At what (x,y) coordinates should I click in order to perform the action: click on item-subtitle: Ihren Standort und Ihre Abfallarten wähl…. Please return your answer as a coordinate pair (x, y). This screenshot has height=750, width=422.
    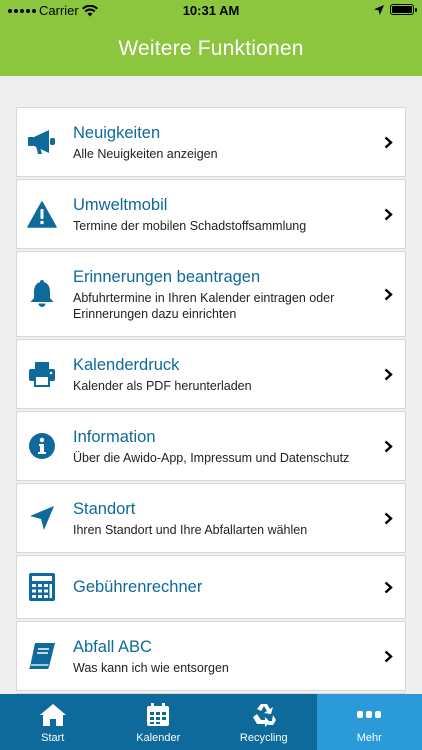
    Looking at the image, I should click on (190, 529).